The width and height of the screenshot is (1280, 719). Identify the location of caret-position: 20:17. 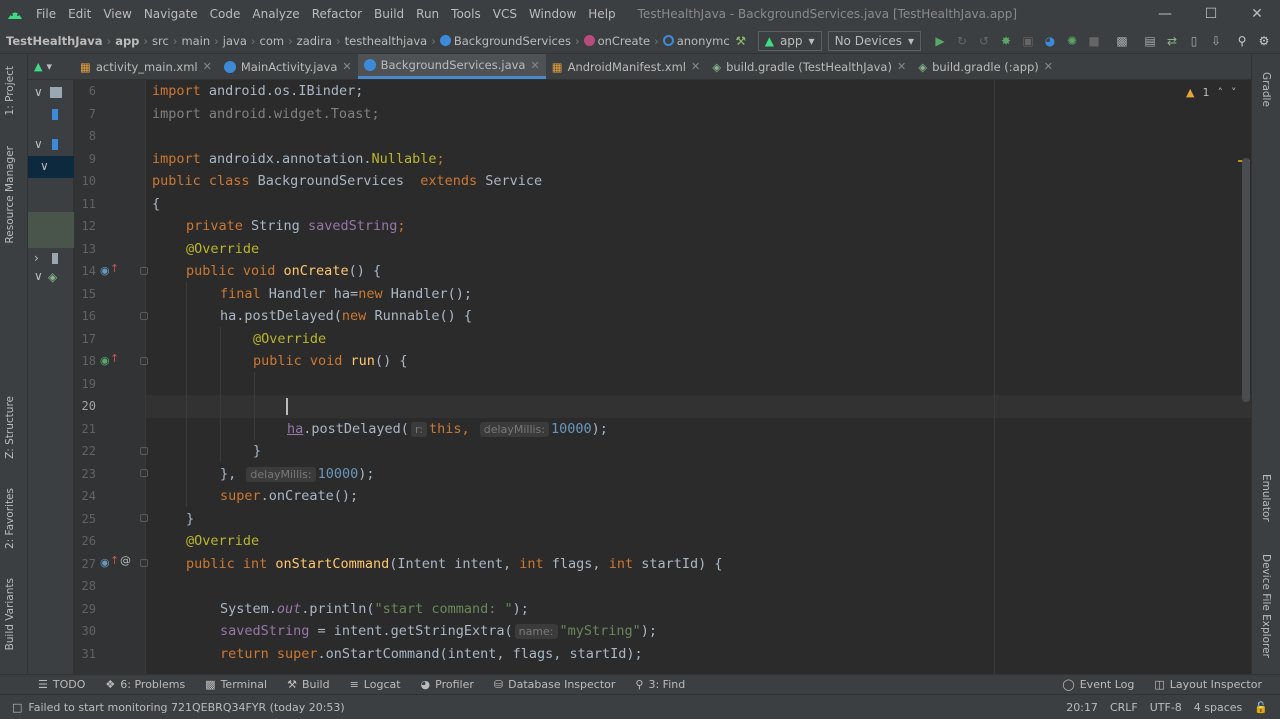
(1082, 707).